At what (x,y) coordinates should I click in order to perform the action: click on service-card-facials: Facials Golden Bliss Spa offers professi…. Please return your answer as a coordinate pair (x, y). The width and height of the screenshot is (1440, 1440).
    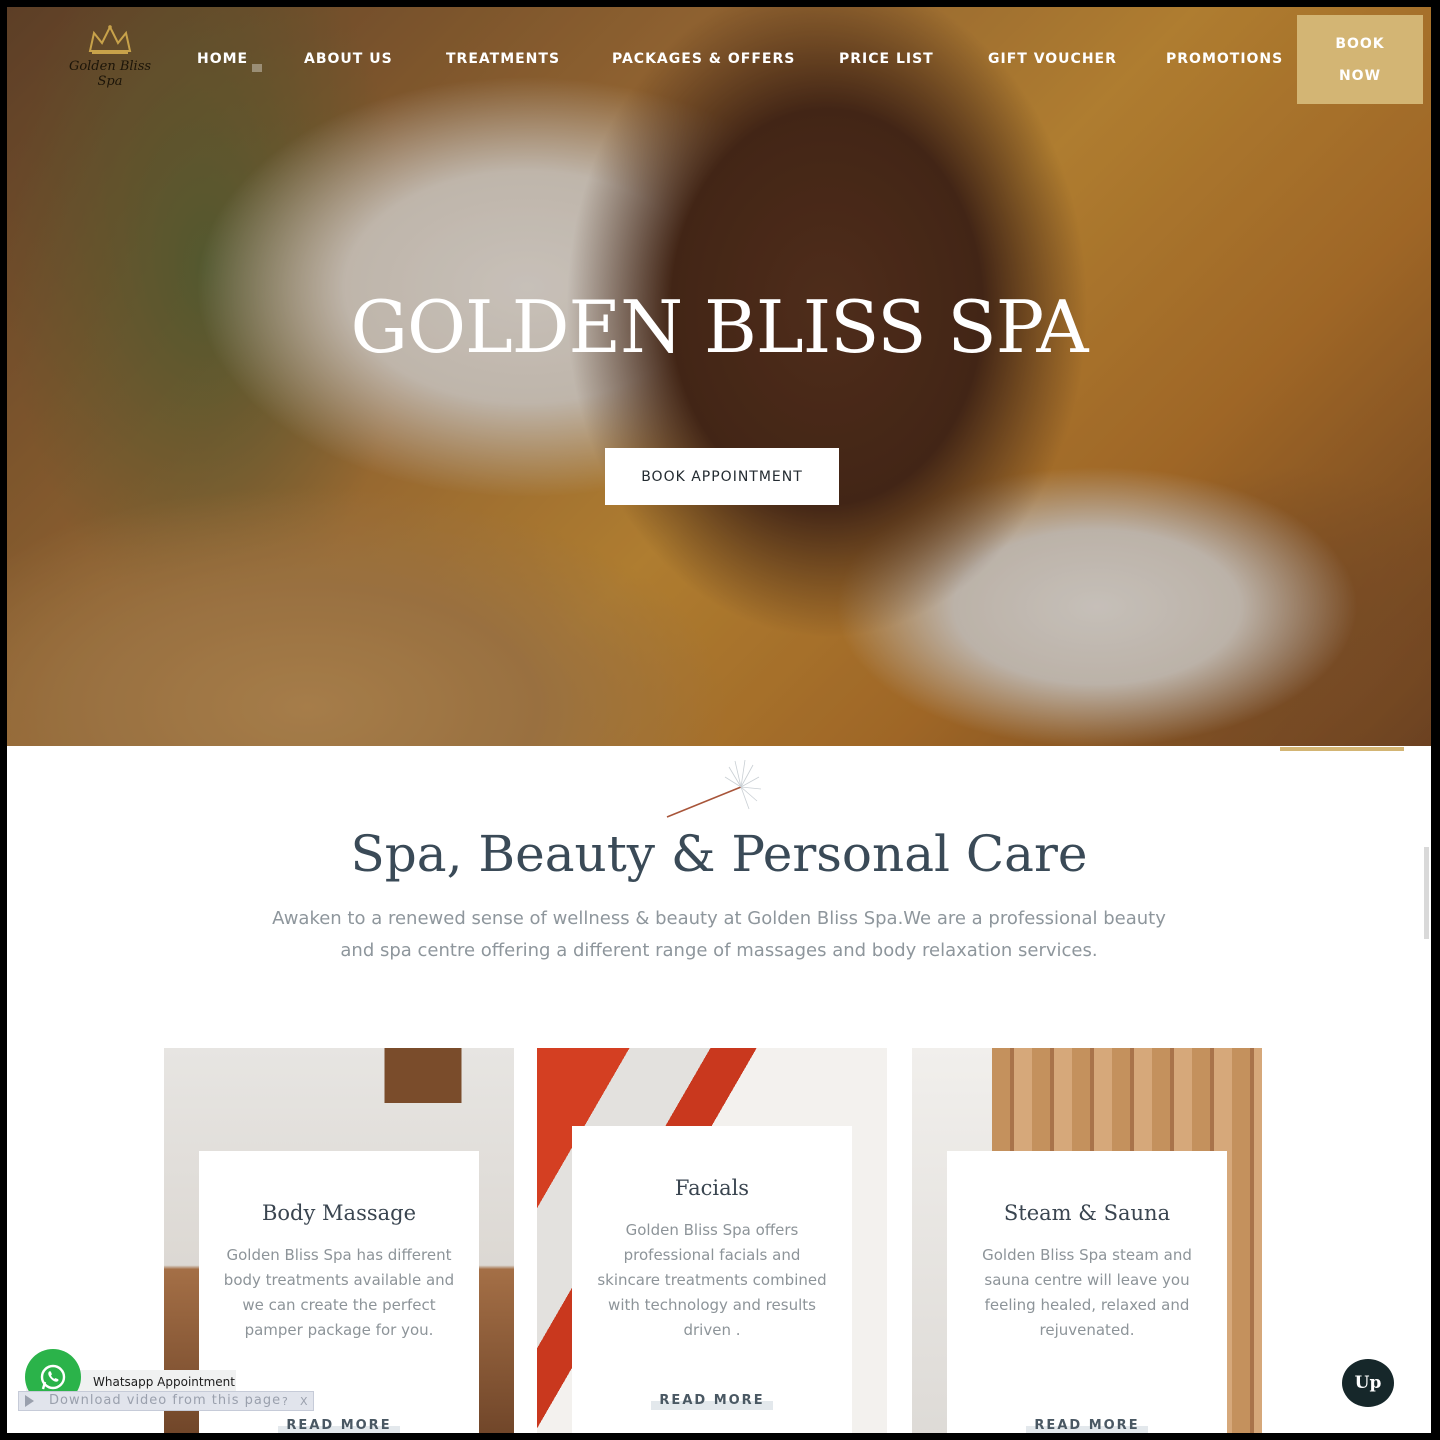
    Looking at the image, I should click on (712, 1240).